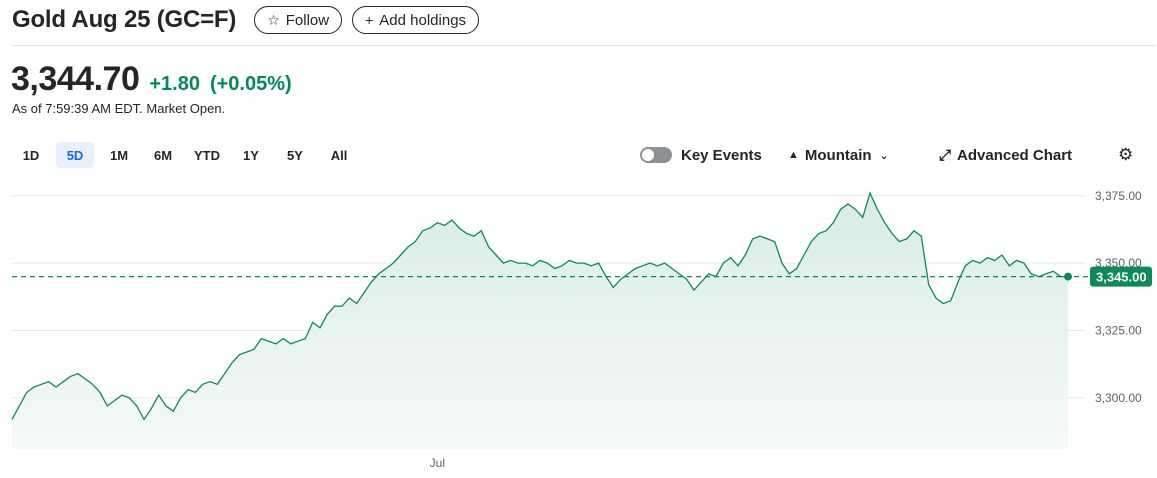 The image size is (1157, 478). I want to click on price-change-percent: (+0.05%), so click(250, 84).